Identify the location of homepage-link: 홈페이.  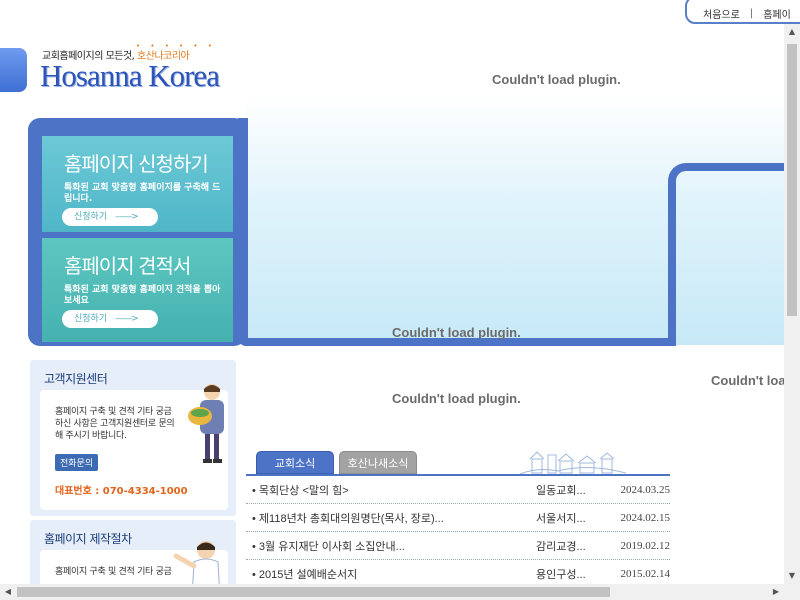
(777, 13).